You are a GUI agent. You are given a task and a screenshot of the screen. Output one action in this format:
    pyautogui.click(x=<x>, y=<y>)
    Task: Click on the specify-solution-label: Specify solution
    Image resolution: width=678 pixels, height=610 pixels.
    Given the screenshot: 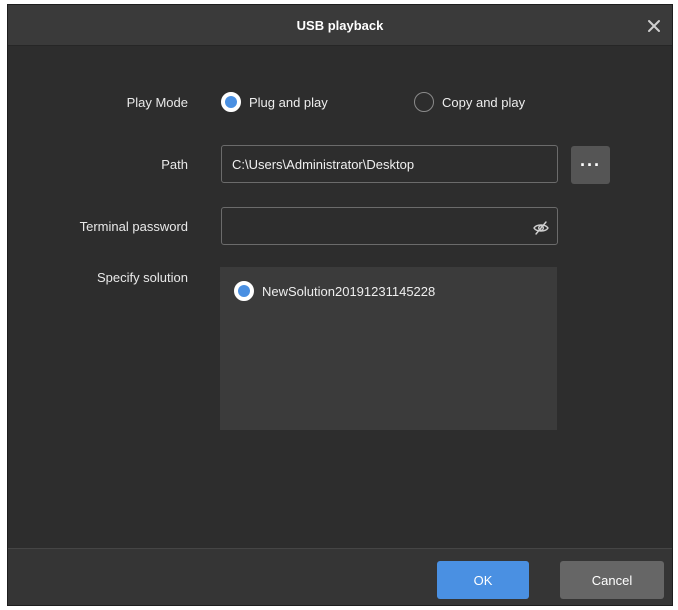 What is the action you would take?
    pyautogui.click(x=142, y=277)
    